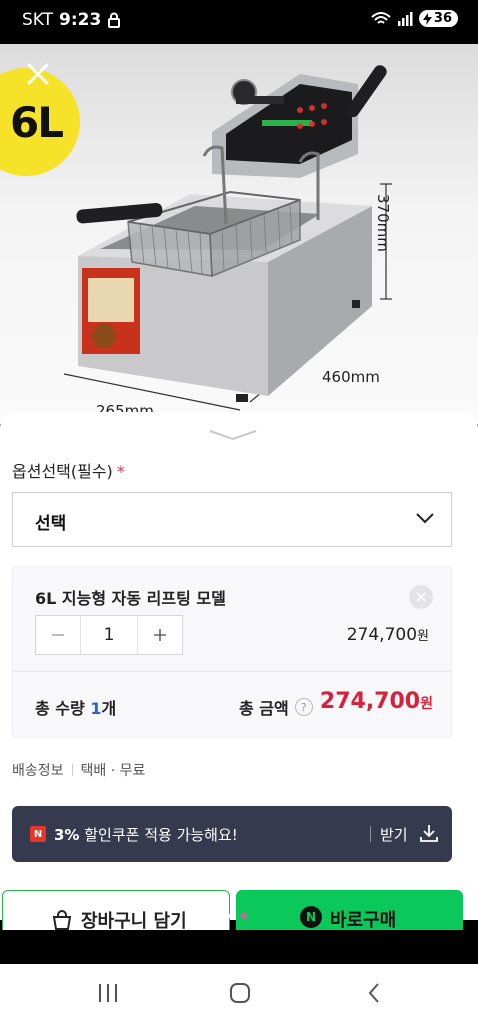 The height and width of the screenshot is (1024, 478). I want to click on total-amount-unit: 원, so click(426, 704).